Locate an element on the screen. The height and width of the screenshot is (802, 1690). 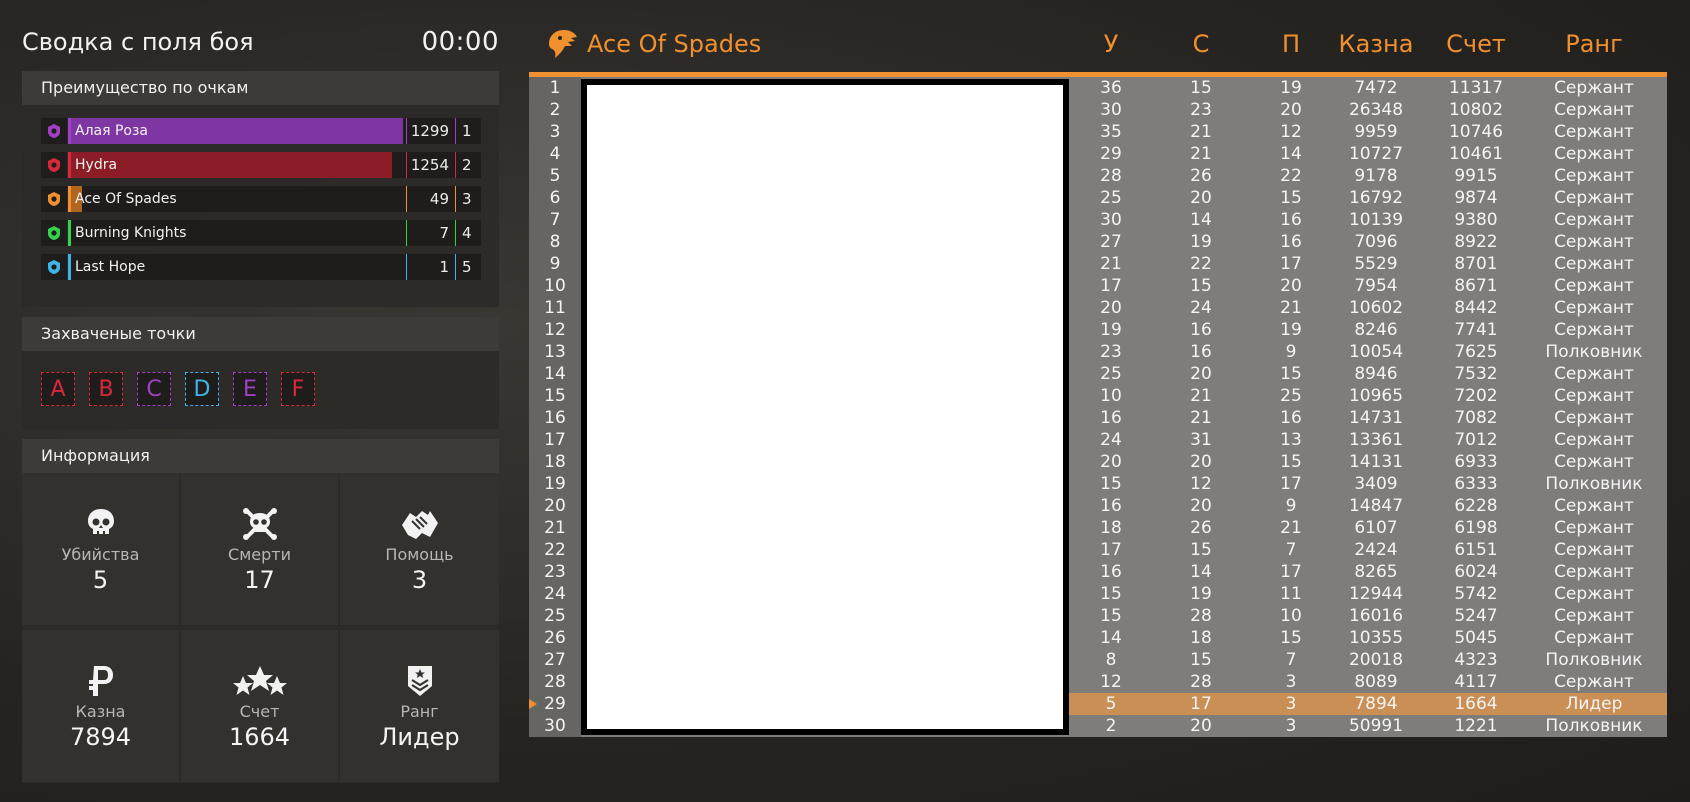
score-value: 8442 is located at coordinates (1476, 308).